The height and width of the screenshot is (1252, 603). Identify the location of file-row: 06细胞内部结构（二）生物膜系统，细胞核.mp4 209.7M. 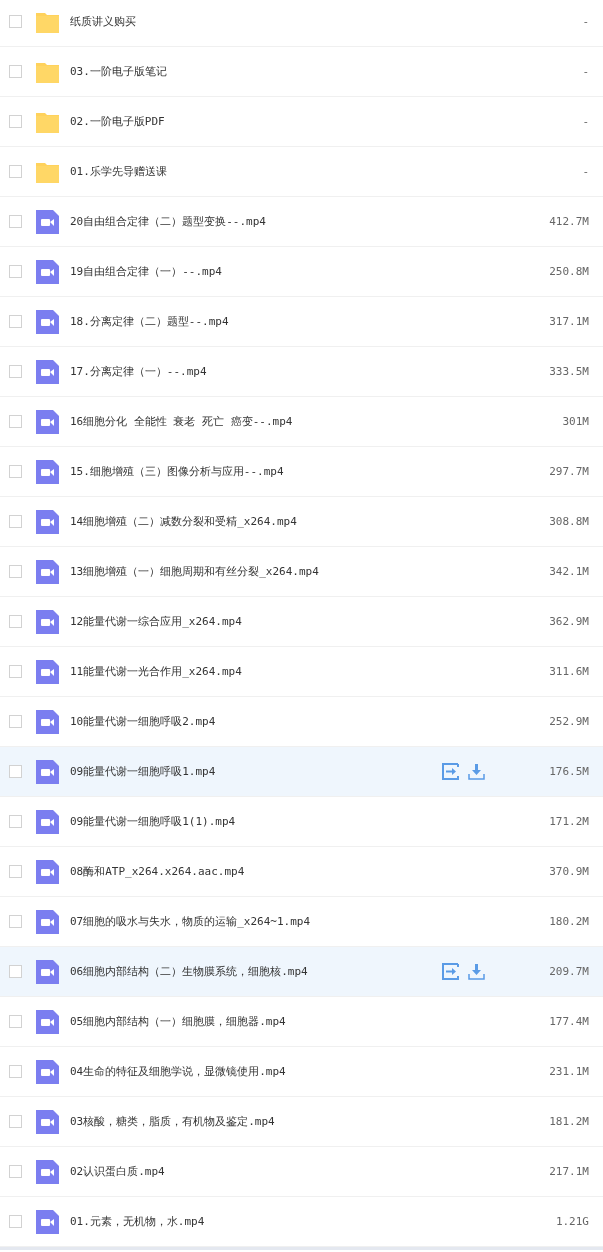
(301, 972).